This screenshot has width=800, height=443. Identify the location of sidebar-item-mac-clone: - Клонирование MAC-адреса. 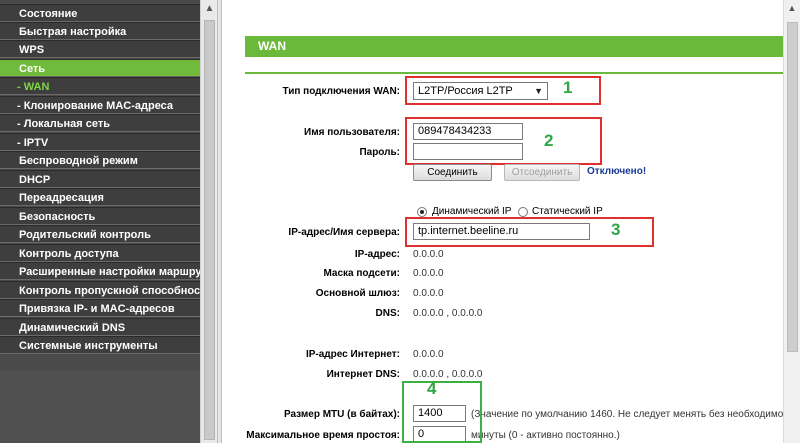
(100, 105).